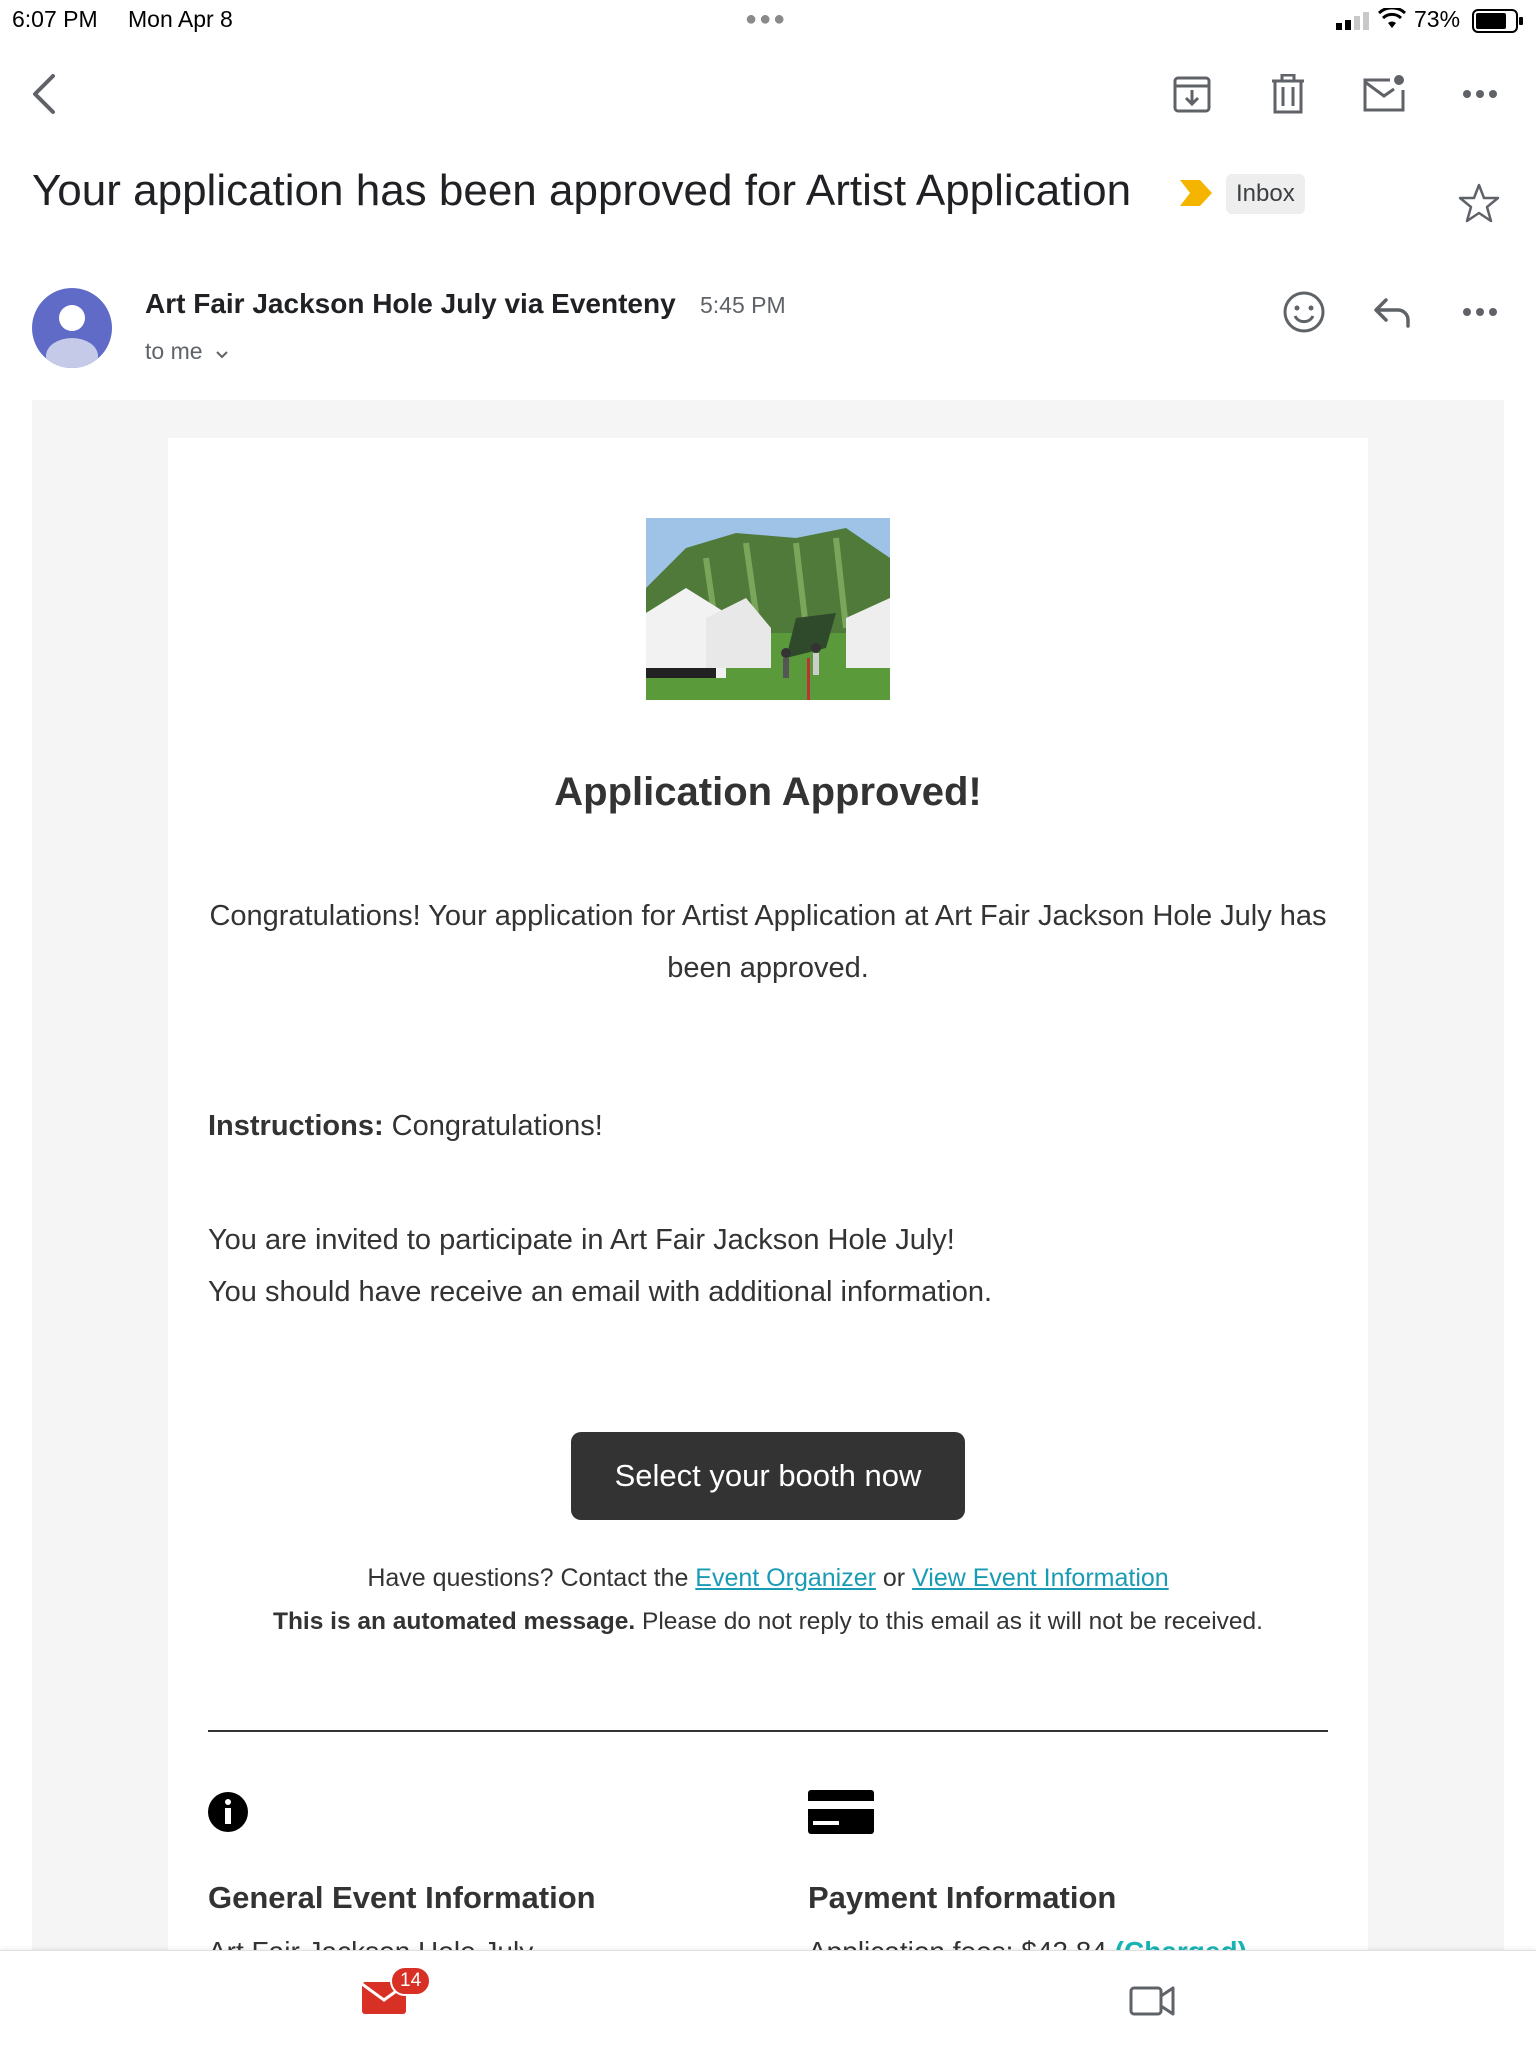 This screenshot has width=1536, height=2048. What do you see at coordinates (768, 609) in the screenshot?
I see `event-hero-image` at bounding box center [768, 609].